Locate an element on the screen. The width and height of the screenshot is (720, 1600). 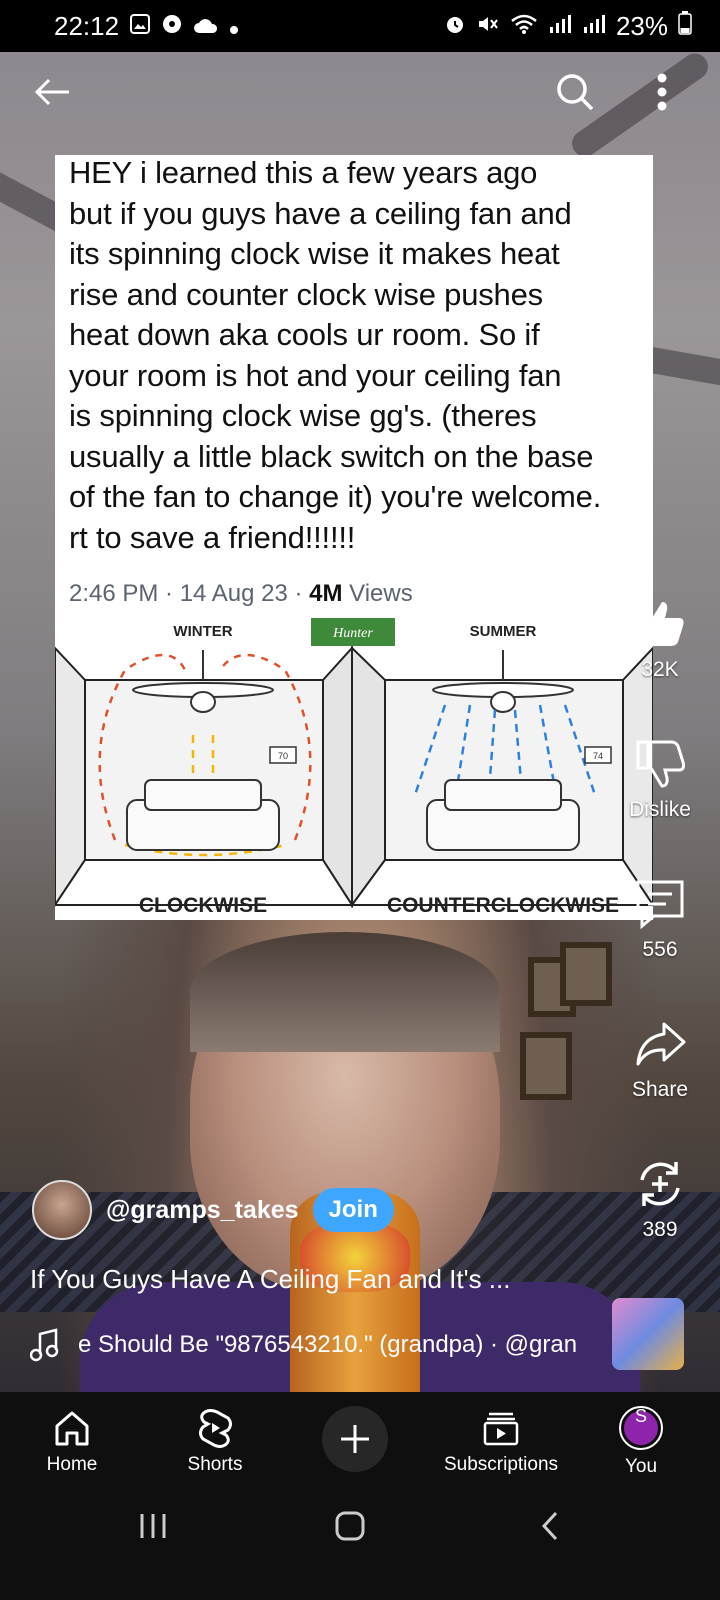
soccer-icon is located at coordinates (172, 26).